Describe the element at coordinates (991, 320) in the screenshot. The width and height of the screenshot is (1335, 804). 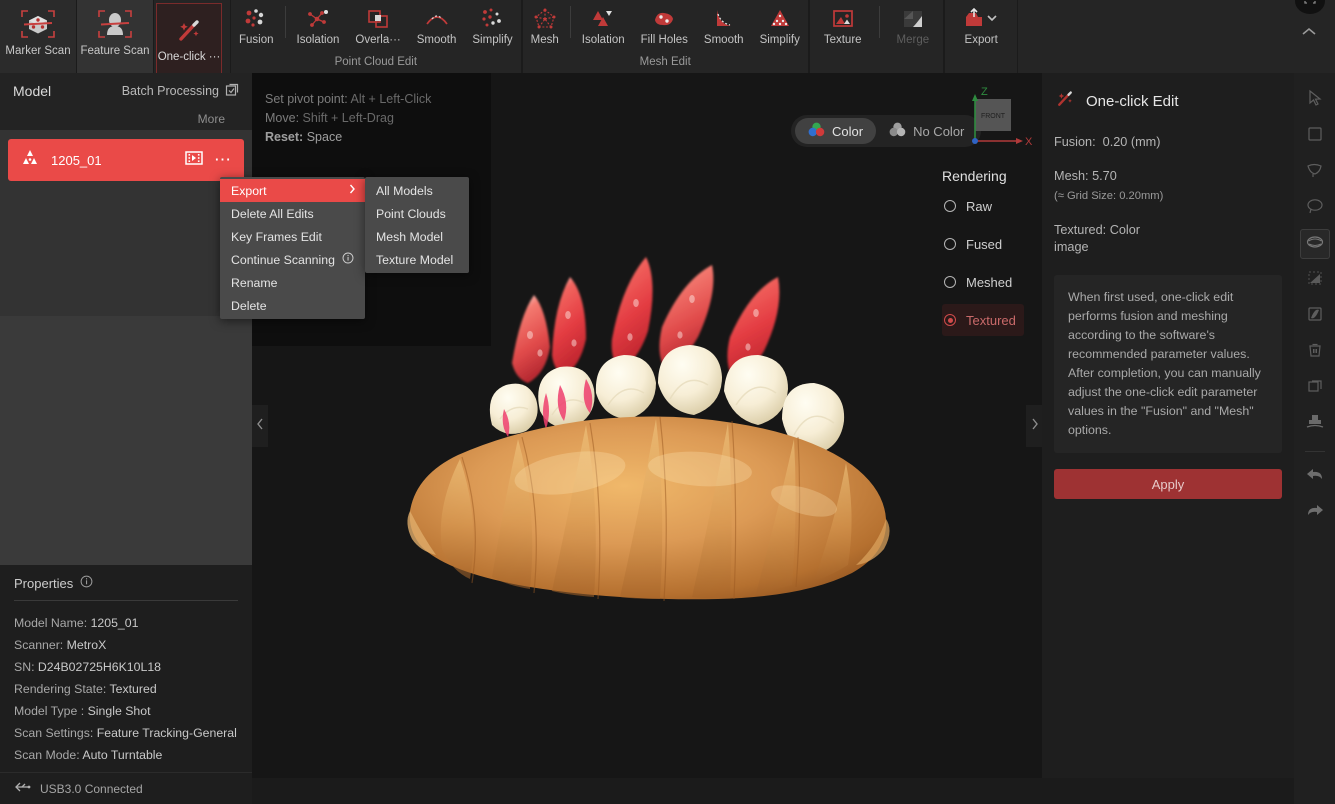
I see `rendering-option-label: Textured` at that location.